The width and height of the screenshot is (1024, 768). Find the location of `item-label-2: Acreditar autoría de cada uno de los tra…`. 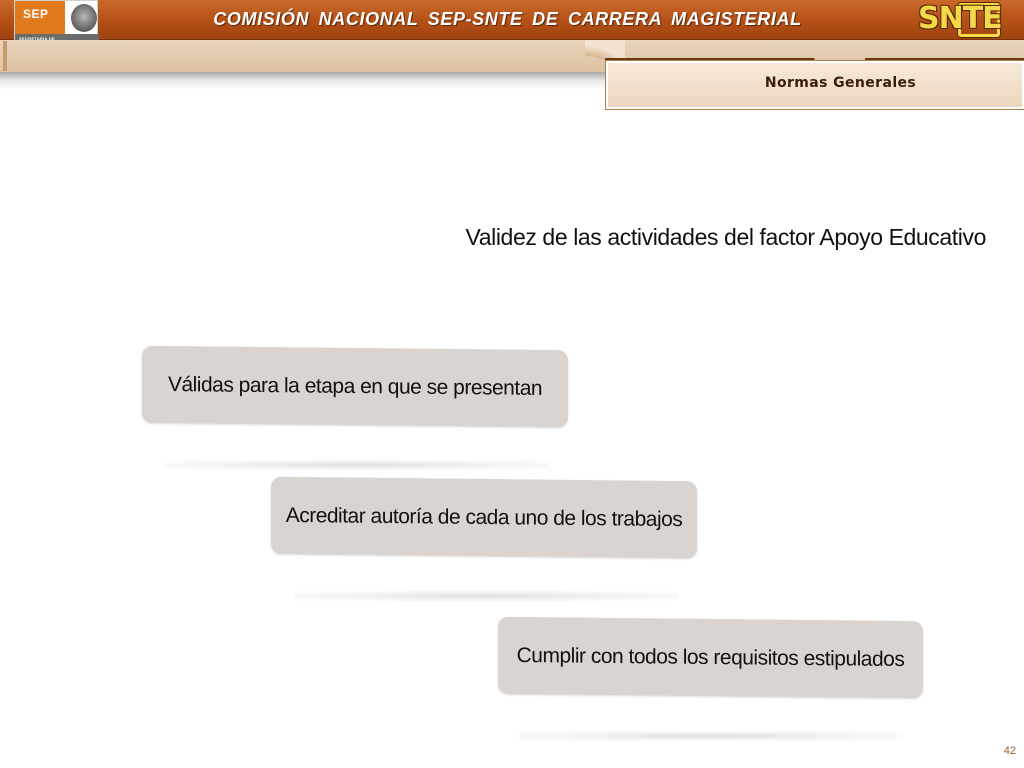

item-label-2: Acreditar autoría de cada uno de los tra… is located at coordinates (484, 517).